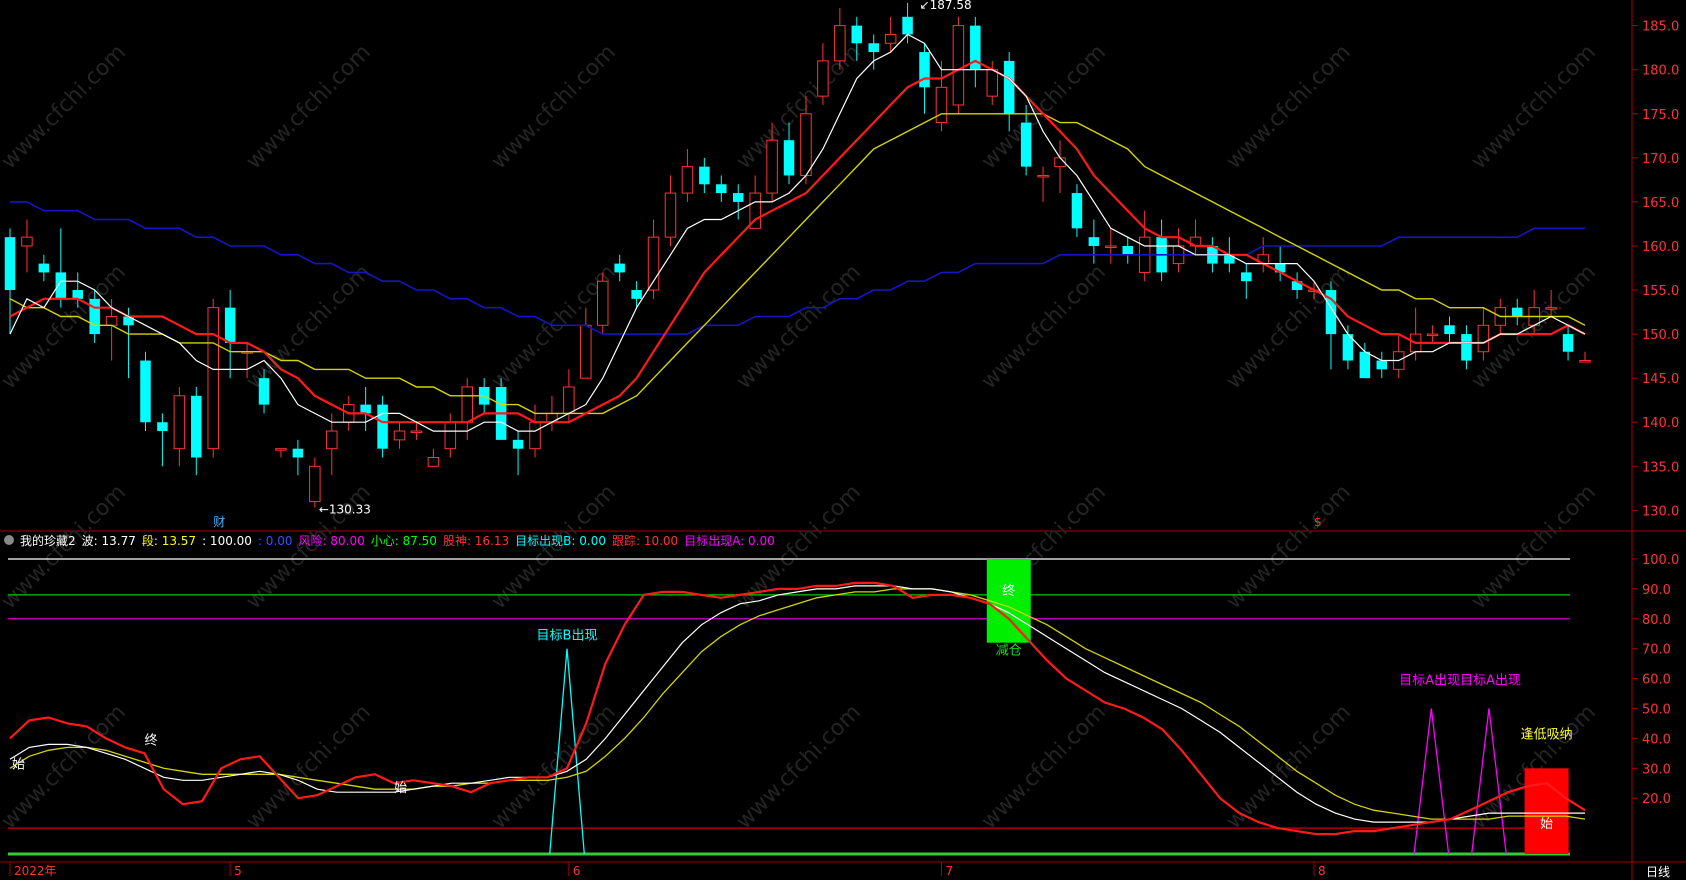  What do you see at coordinates (108, 540) in the screenshot?
I see `indicator-item: 波: 13.77` at bounding box center [108, 540].